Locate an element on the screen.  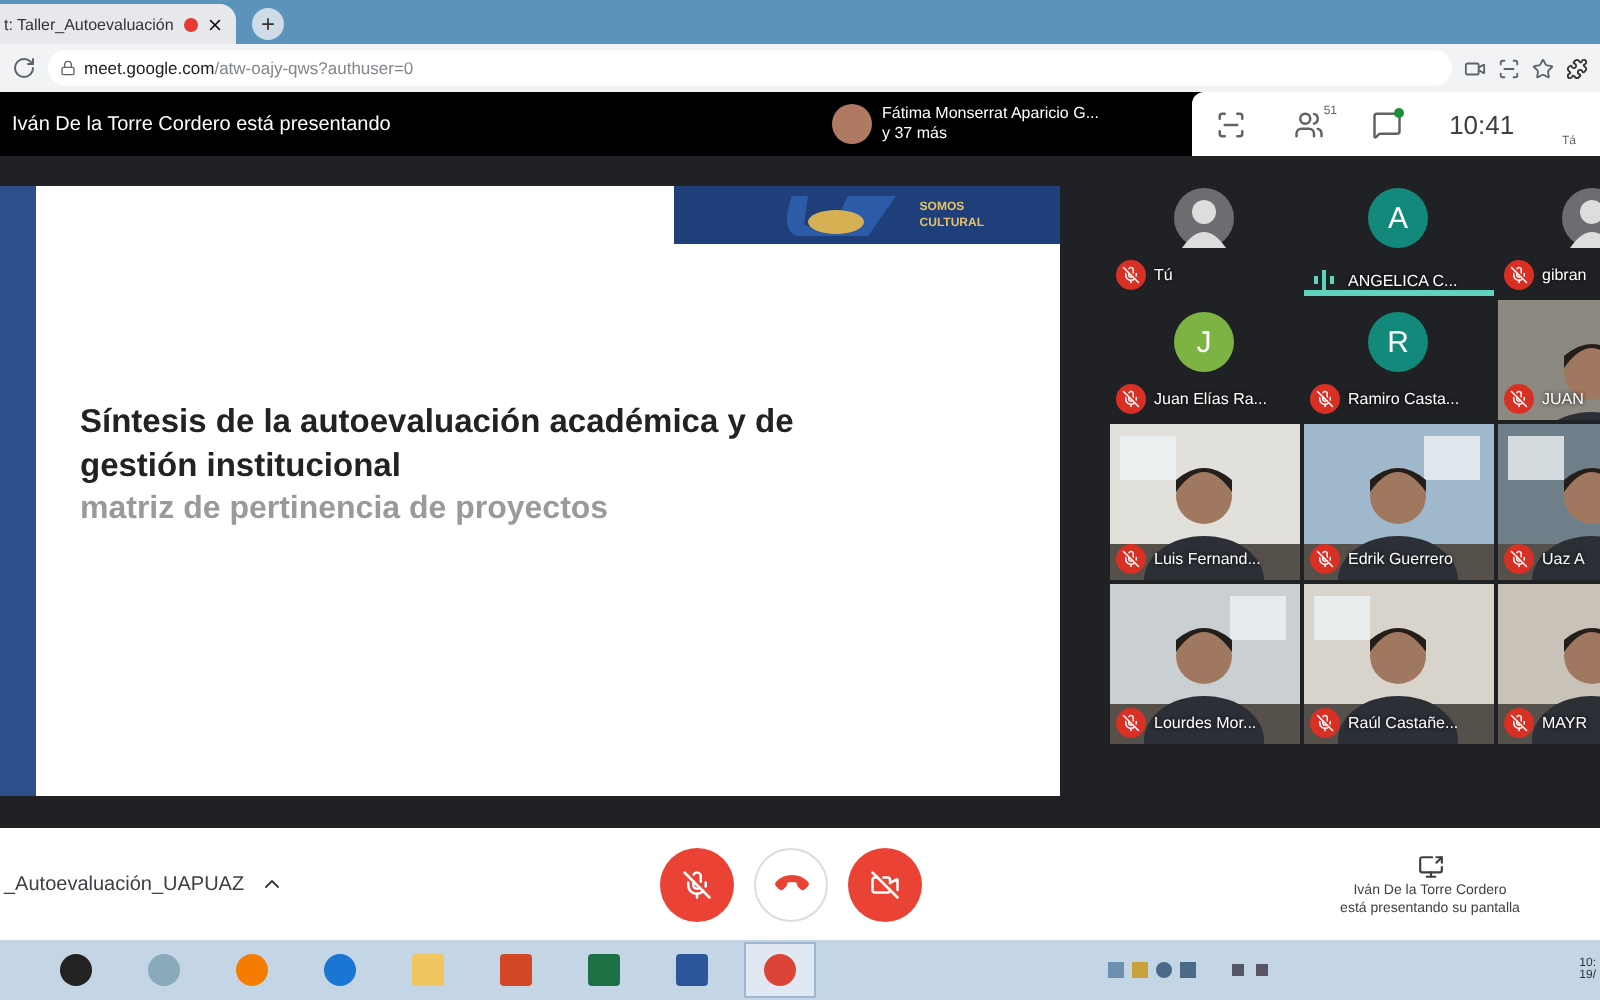
browser-tab: t: Taller_Autoevaluación is located at coordinates (118, 24).